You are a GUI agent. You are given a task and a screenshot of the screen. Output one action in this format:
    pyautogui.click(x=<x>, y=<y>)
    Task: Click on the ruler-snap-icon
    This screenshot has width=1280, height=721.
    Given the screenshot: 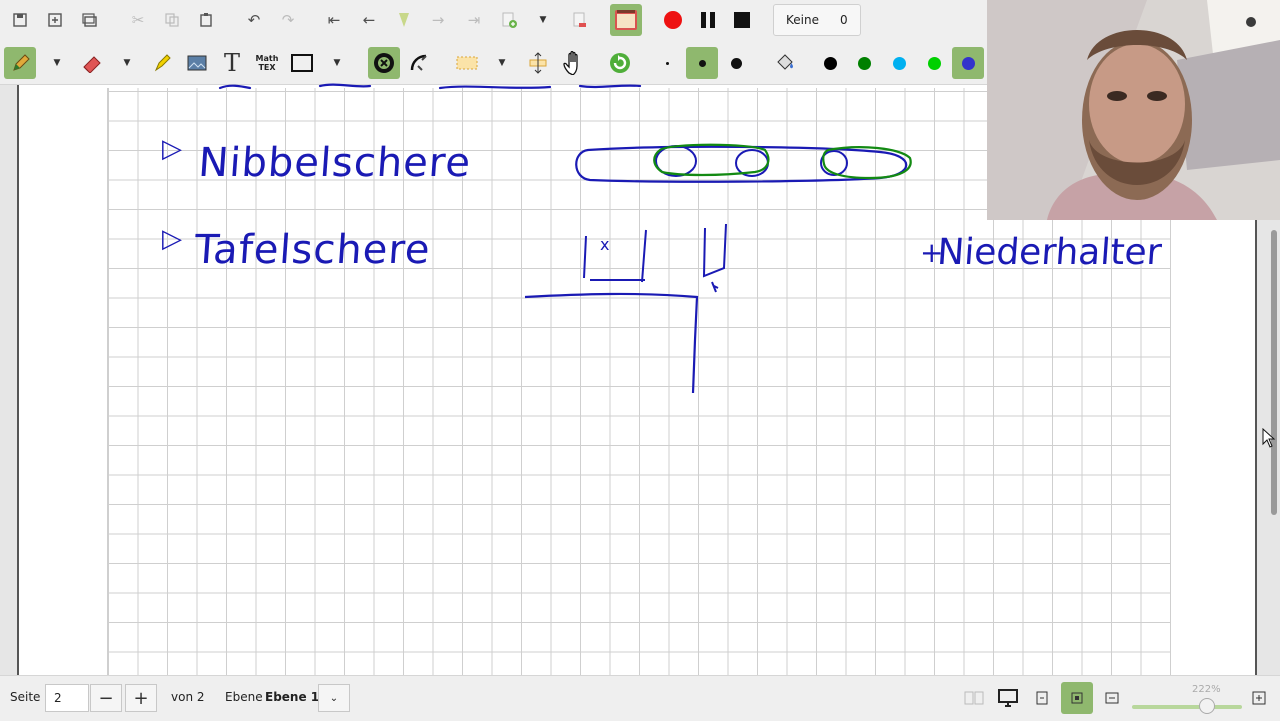 What is the action you would take?
    pyautogui.click(x=419, y=63)
    